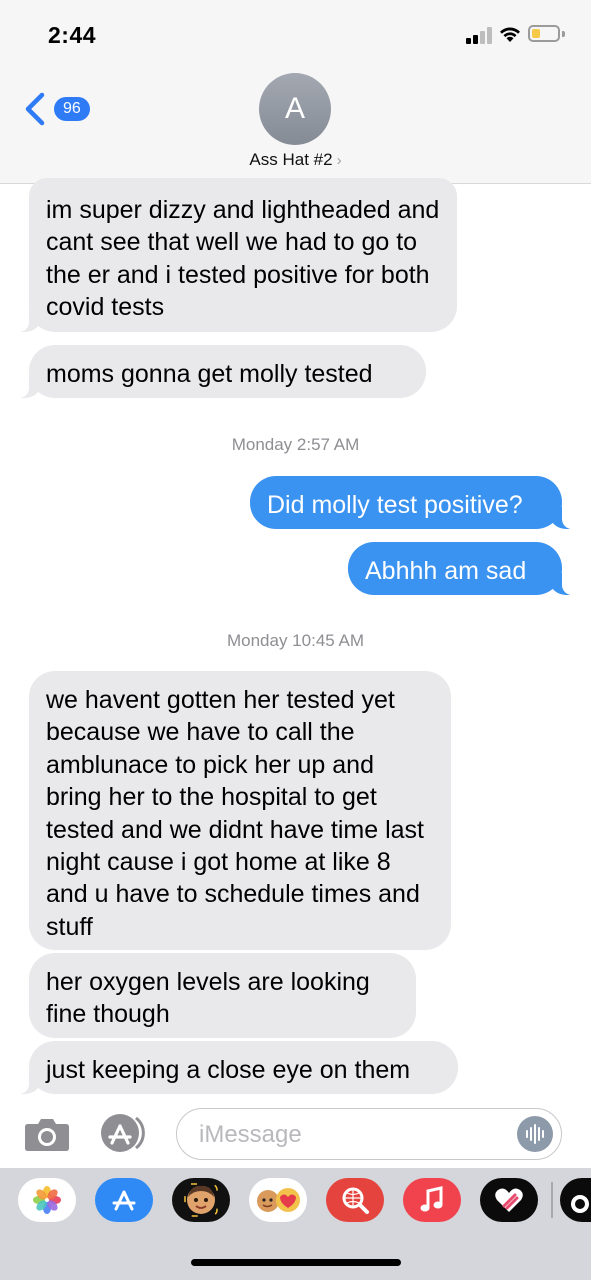  I want to click on camera-icon, so click(47, 1134).